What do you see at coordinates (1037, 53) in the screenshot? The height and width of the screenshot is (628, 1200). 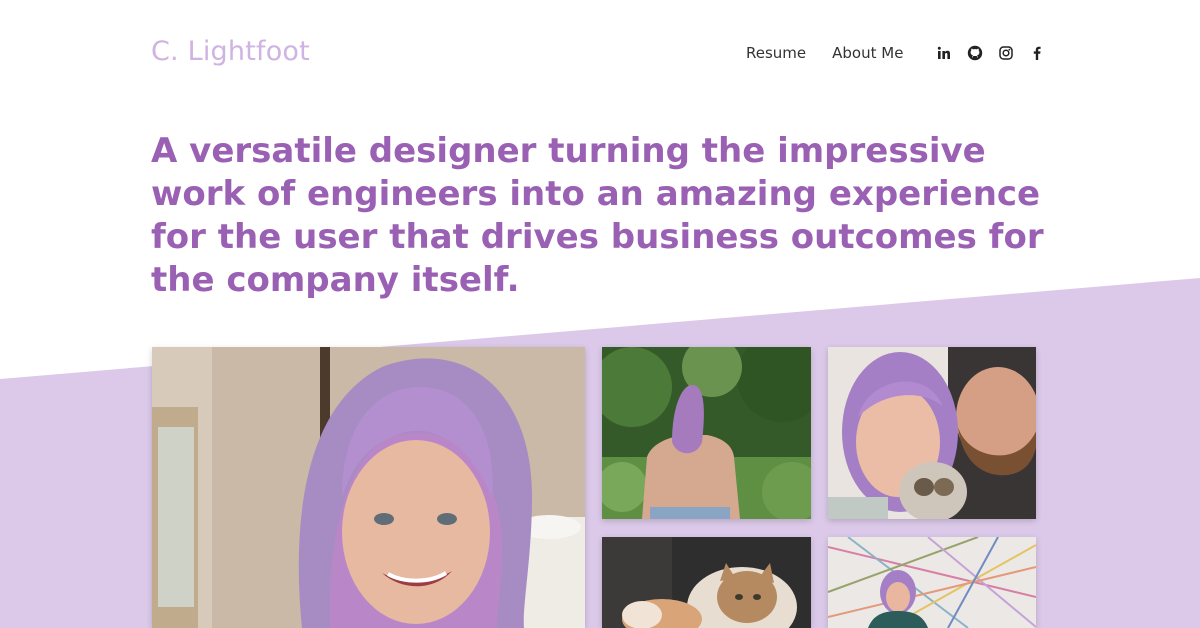 I see `facebook-icon` at bounding box center [1037, 53].